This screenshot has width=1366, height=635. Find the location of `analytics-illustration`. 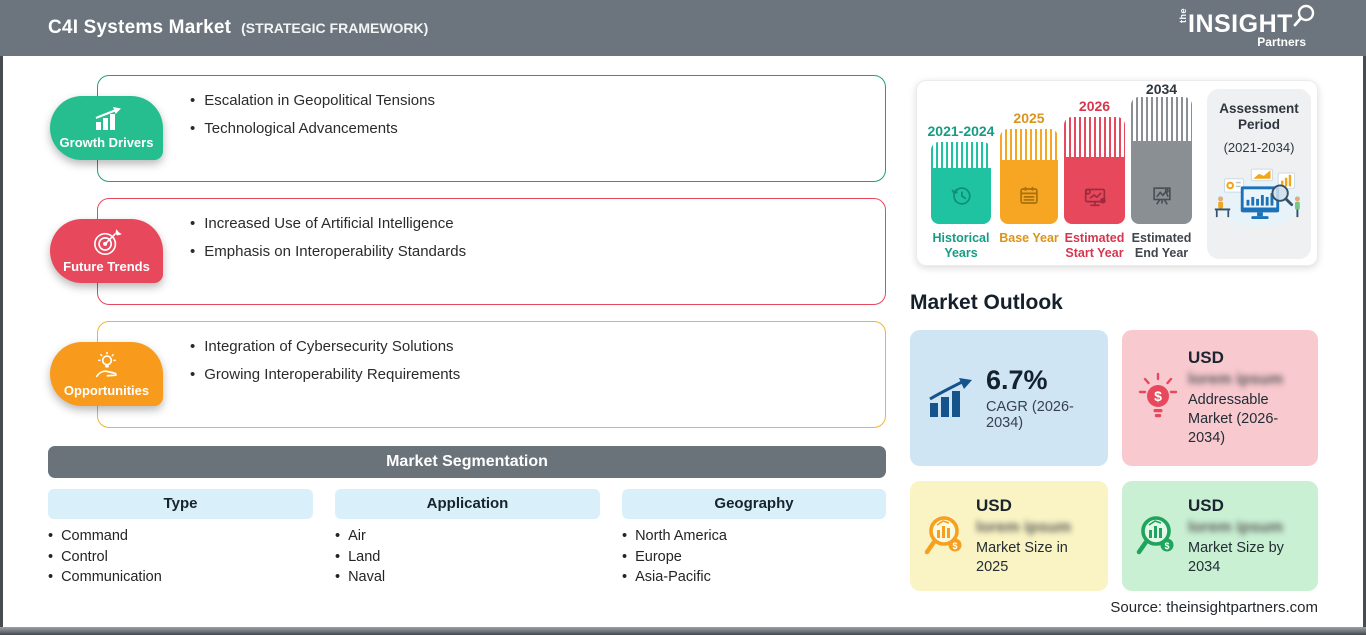

analytics-illustration is located at coordinates (1259, 197).